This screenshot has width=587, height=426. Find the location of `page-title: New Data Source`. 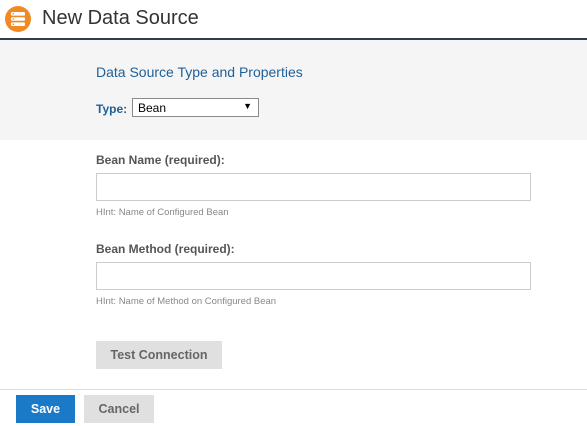

page-title: New Data Source is located at coordinates (120, 18).